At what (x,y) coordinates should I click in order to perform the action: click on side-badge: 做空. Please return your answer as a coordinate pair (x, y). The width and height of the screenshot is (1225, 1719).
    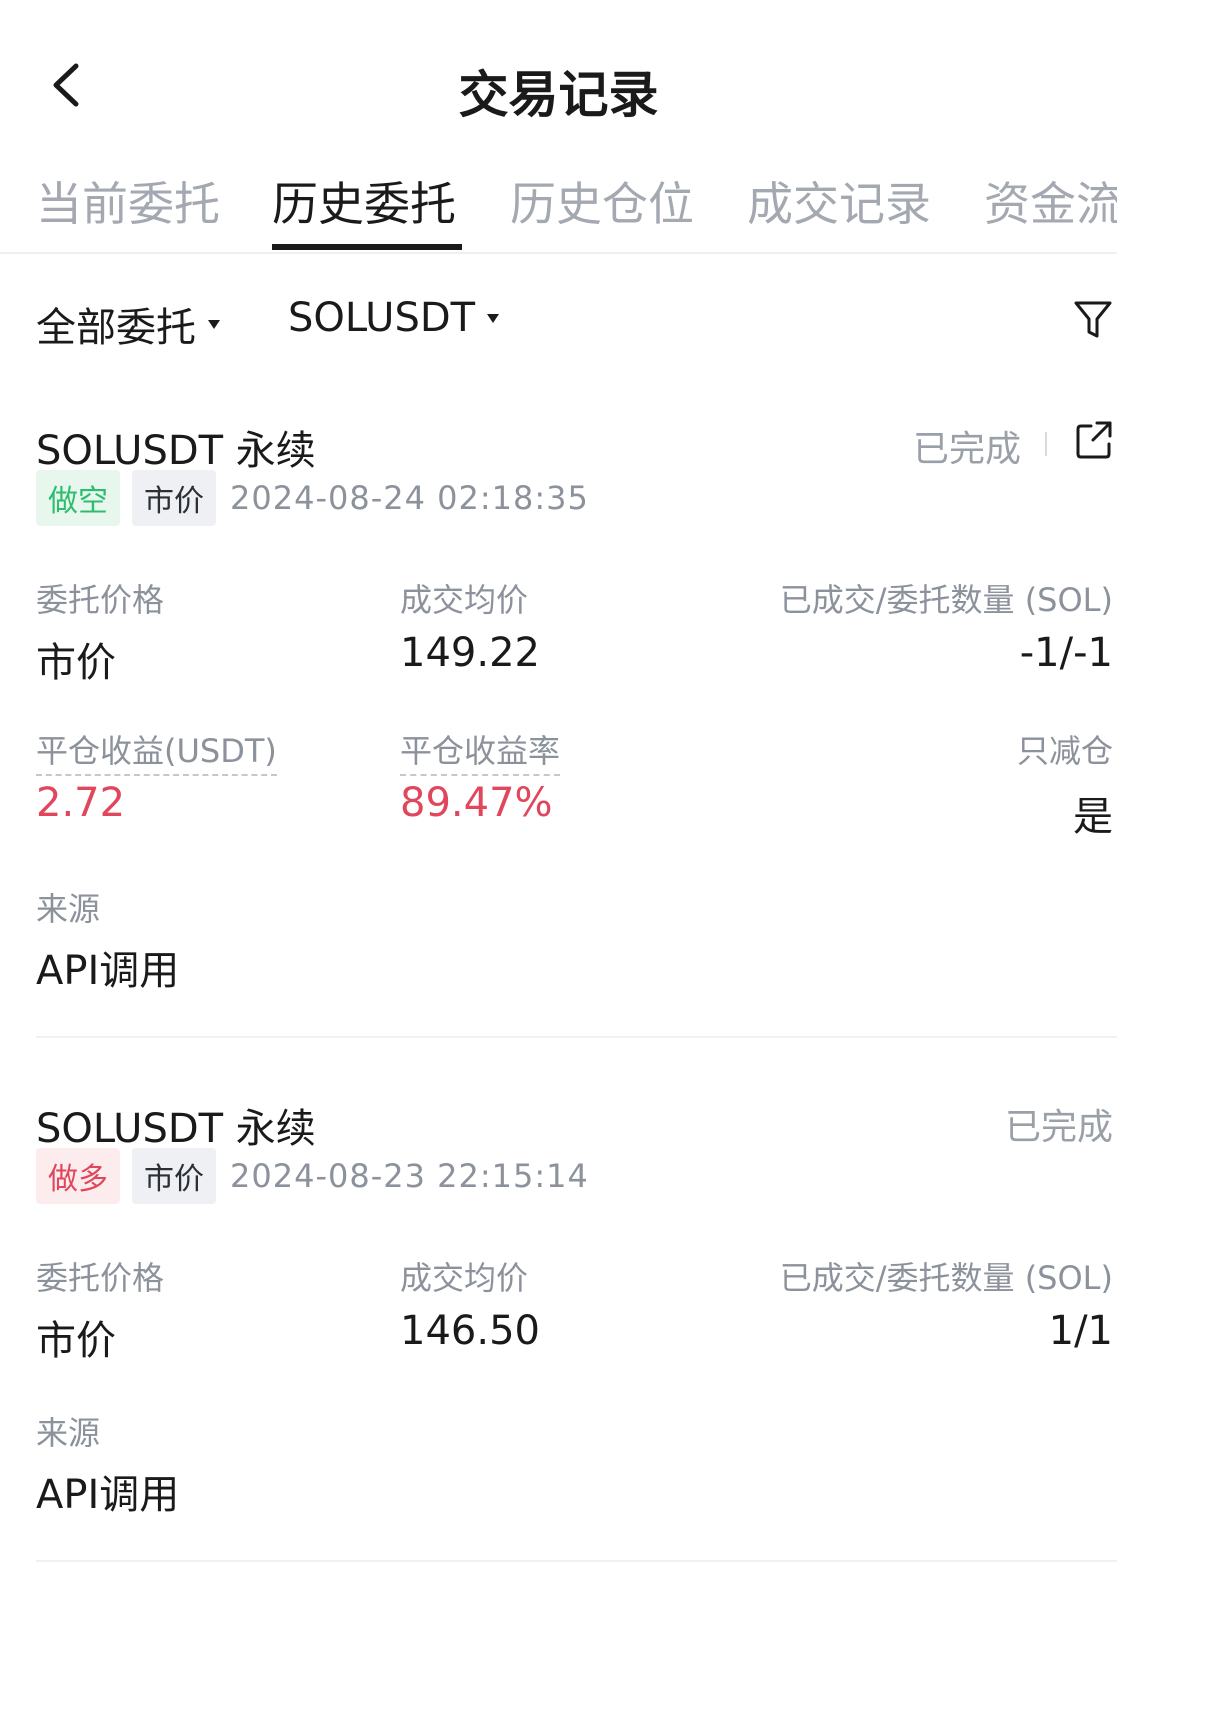
    Looking at the image, I should click on (78, 498).